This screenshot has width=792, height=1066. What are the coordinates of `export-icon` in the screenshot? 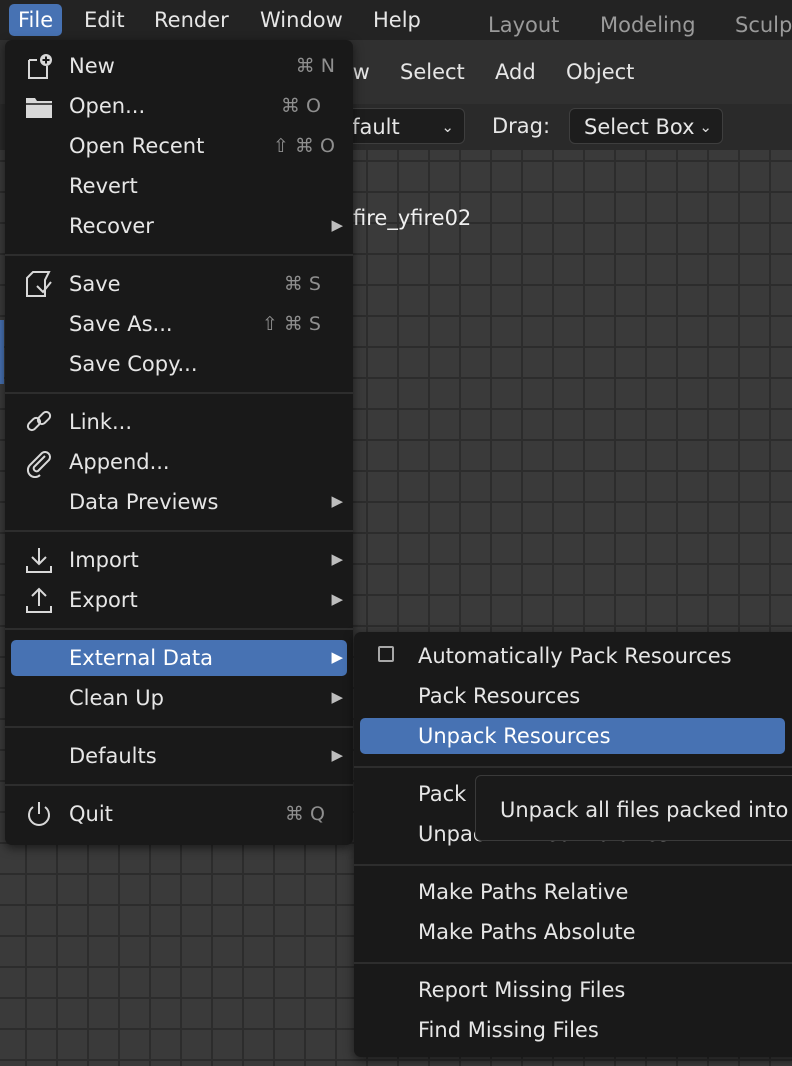 It's located at (39, 600).